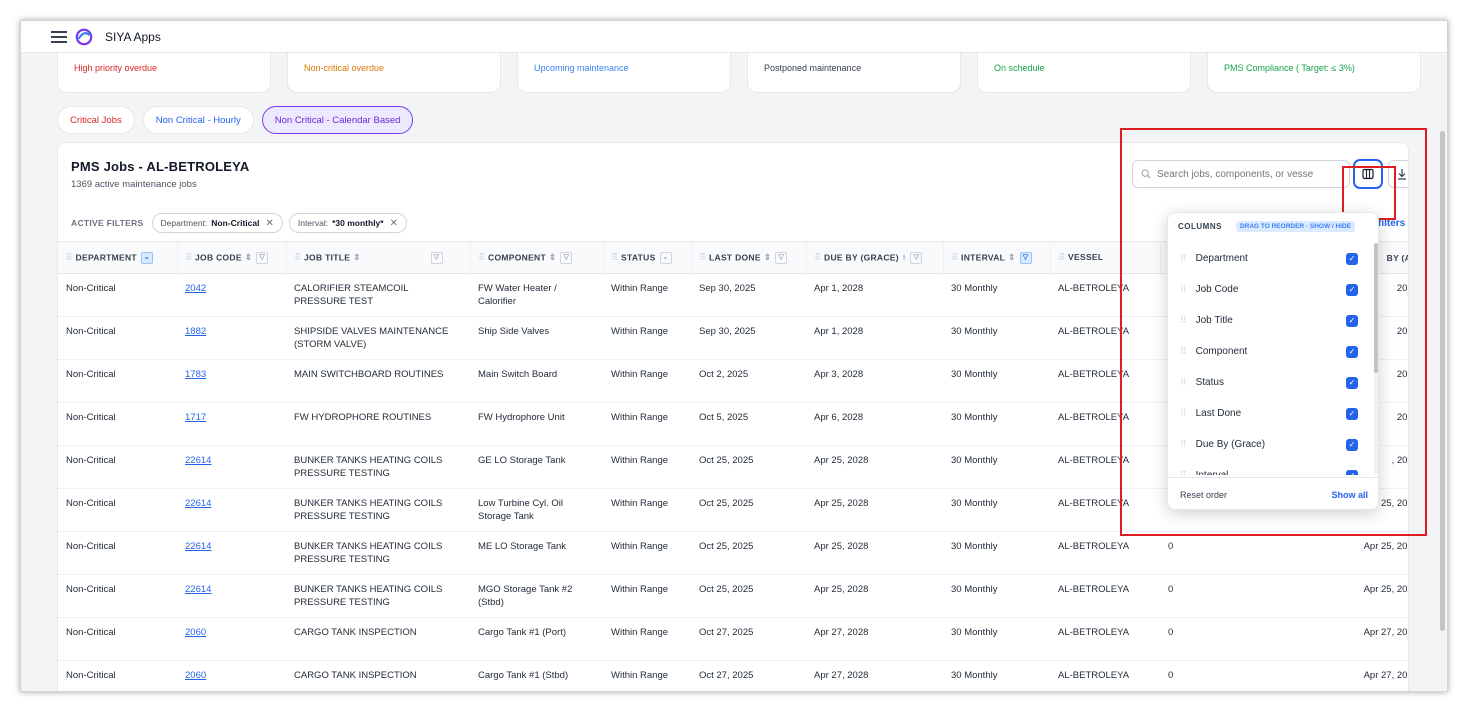 Image resolution: width=1478 pixels, height=715 pixels. What do you see at coordinates (997, 257) in the screenshot?
I see `col-header-interval: ⠿ INTERVAL ⇕ ▽` at bounding box center [997, 257].